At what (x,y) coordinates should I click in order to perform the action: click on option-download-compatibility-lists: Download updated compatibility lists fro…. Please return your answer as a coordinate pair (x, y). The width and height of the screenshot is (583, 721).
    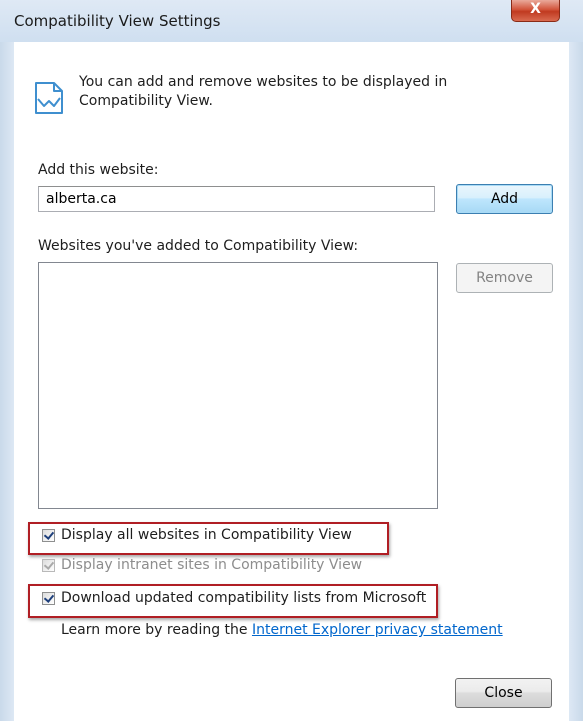
    Looking at the image, I should click on (234, 598).